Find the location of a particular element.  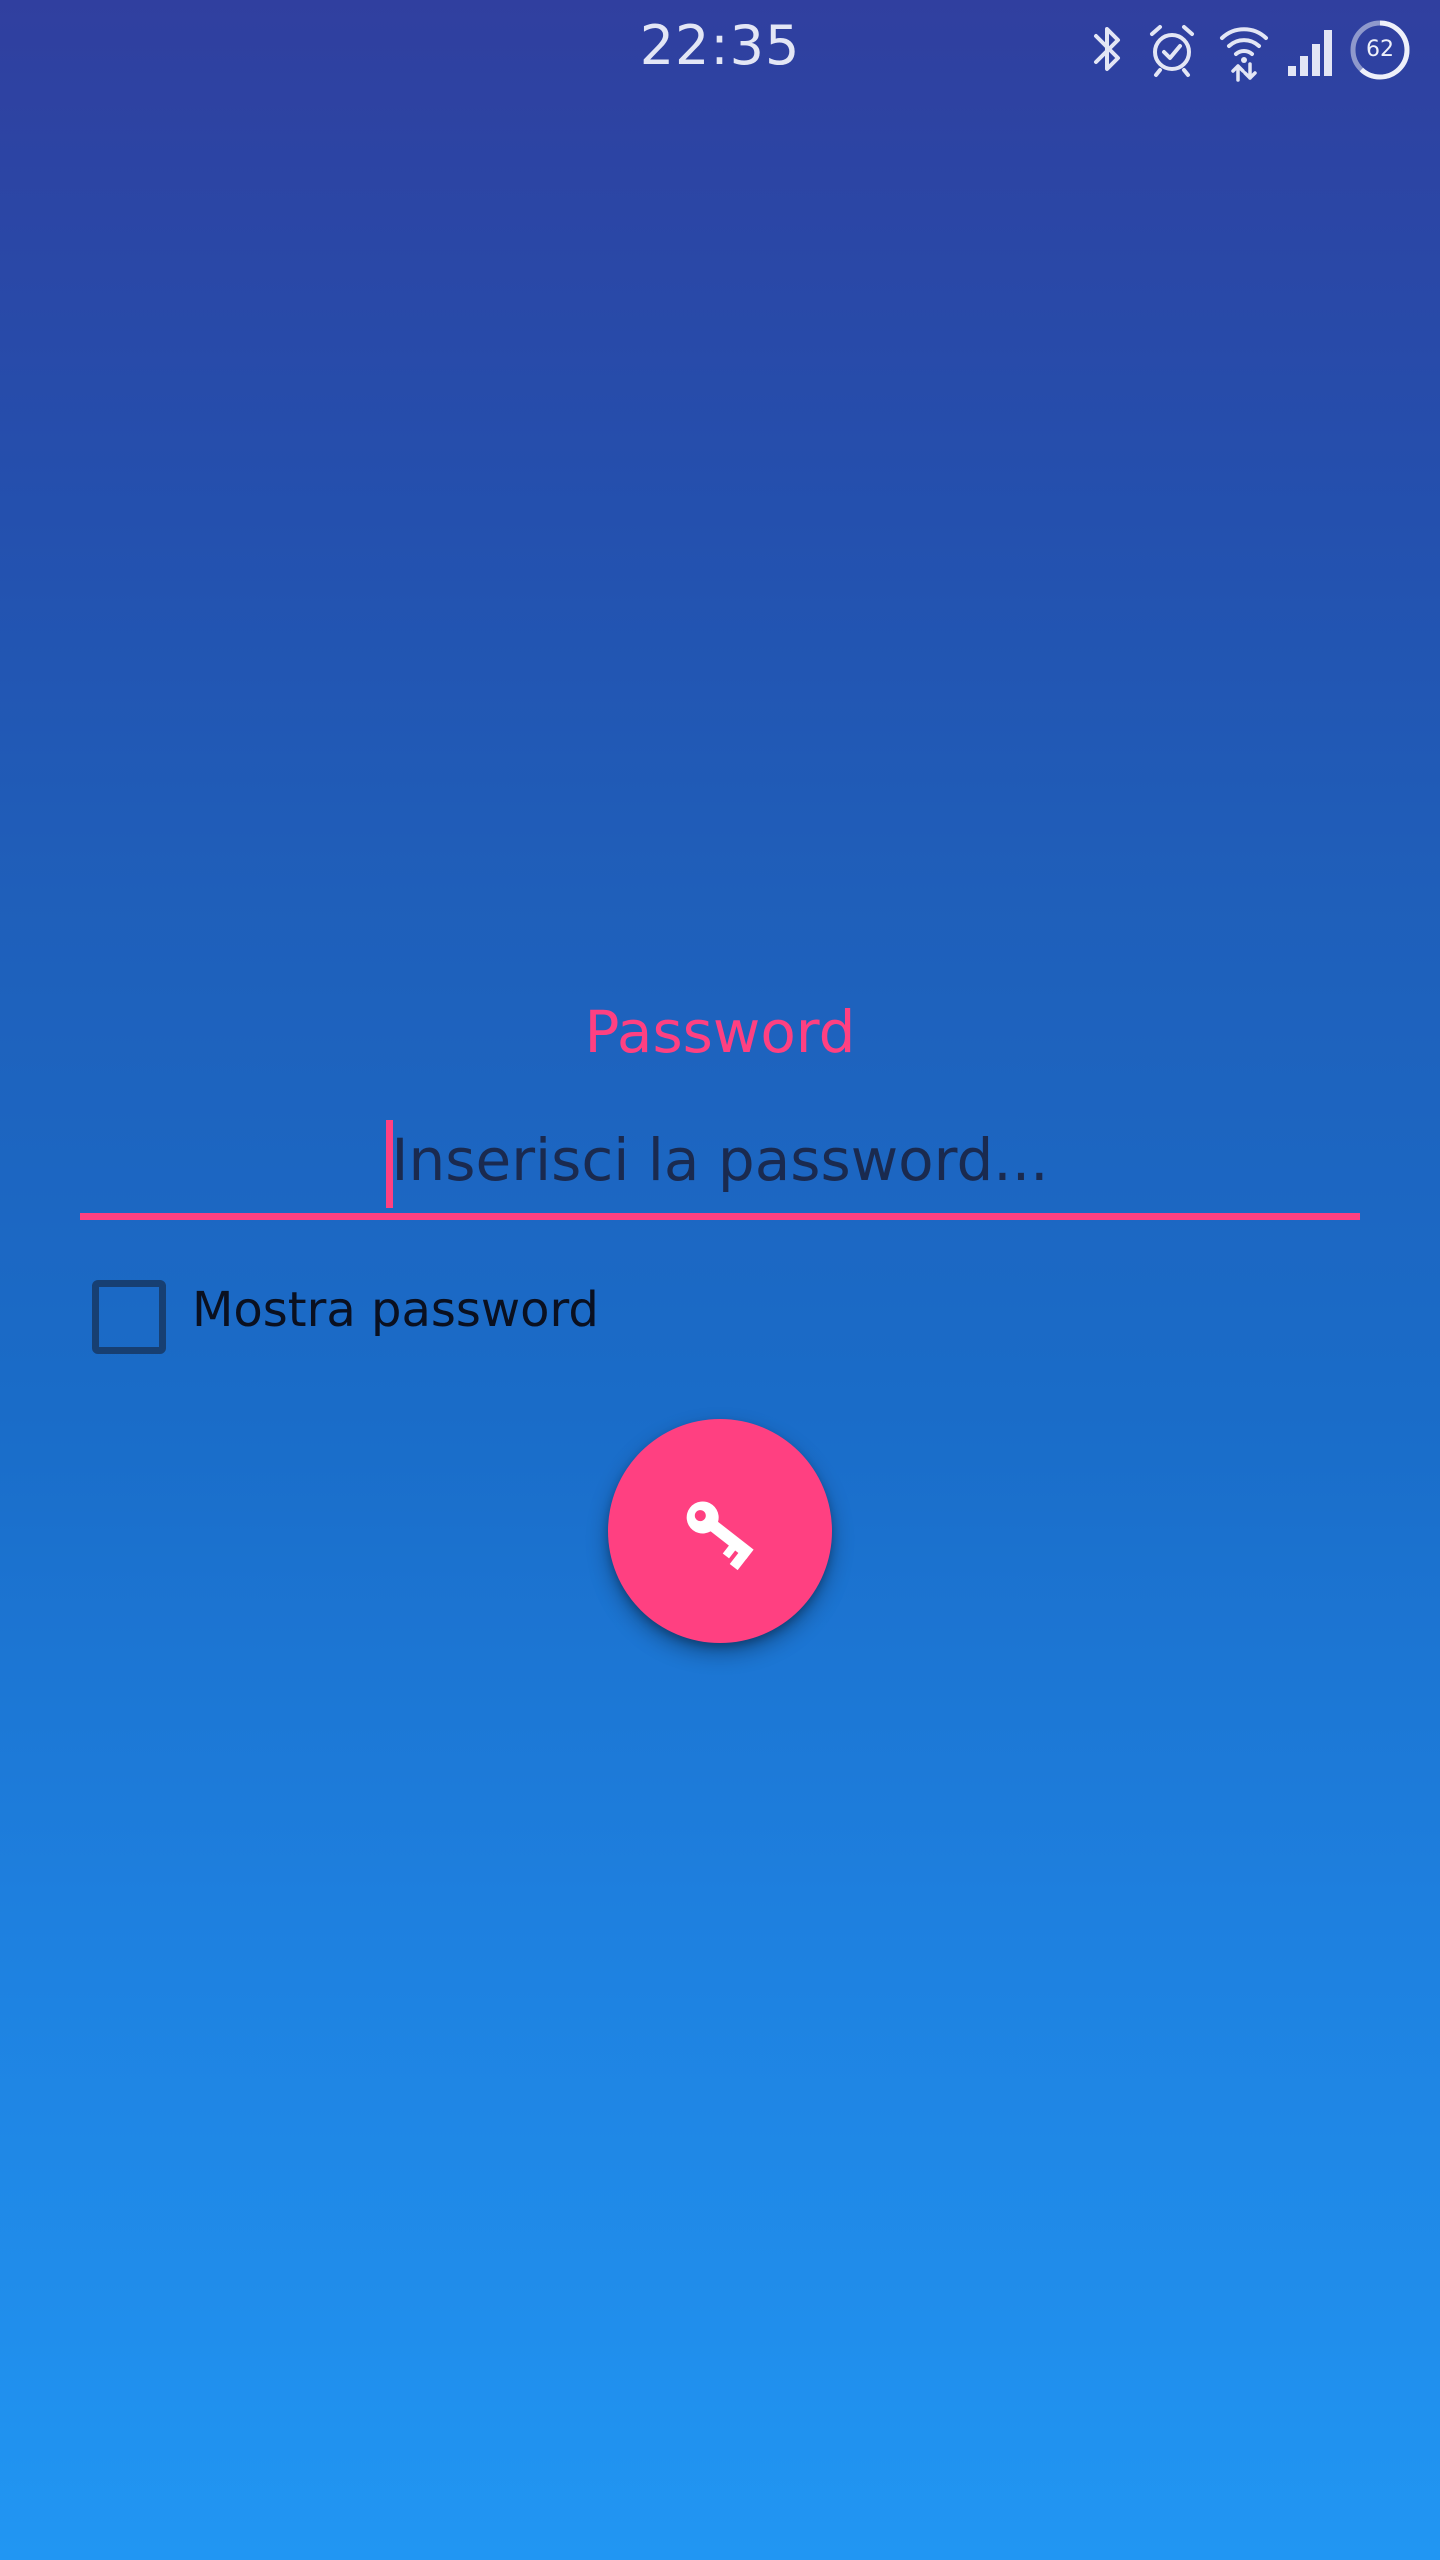

password-input is located at coordinates (720, 1160).